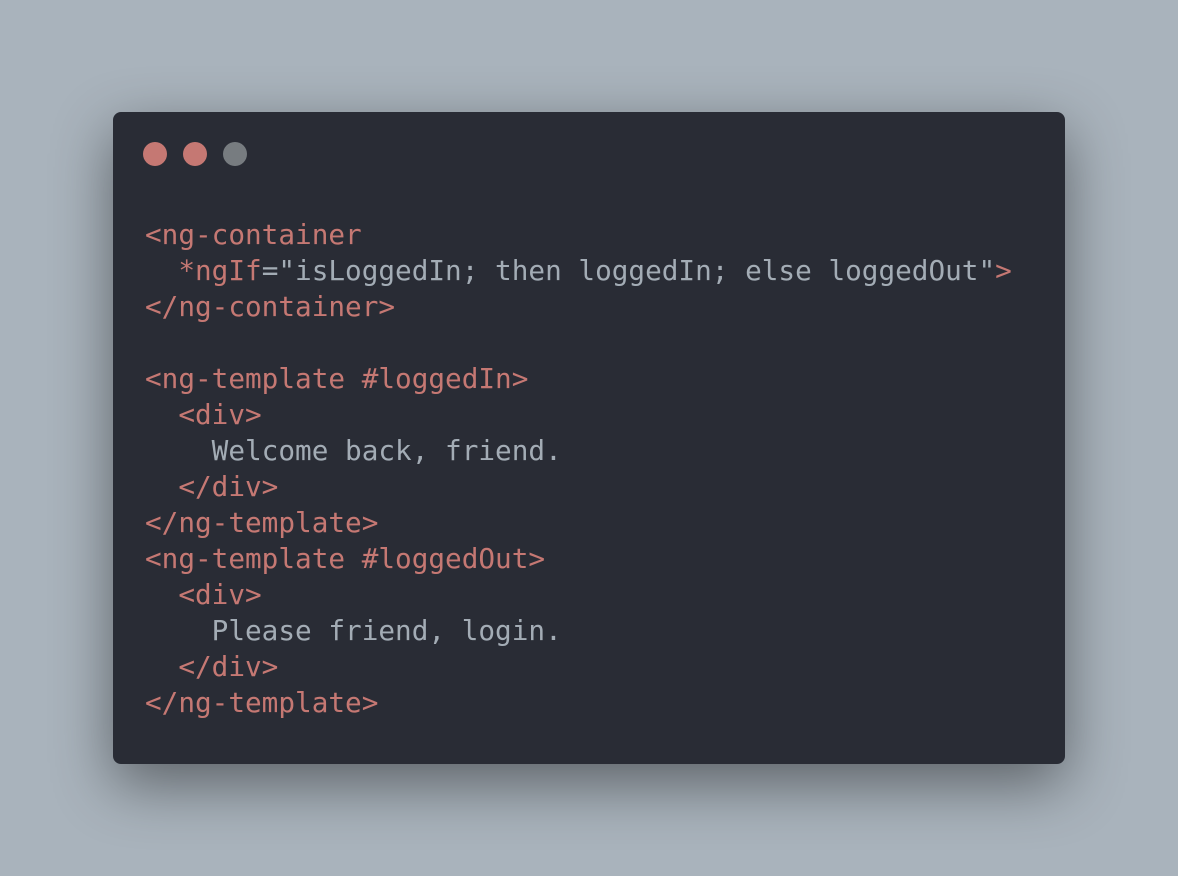 The width and height of the screenshot is (1178, 876). What do you see at coordinates (353, 630) in the screenshot?
I see `code-token-text: Please friend, login.` at bounding box center [353, 630].